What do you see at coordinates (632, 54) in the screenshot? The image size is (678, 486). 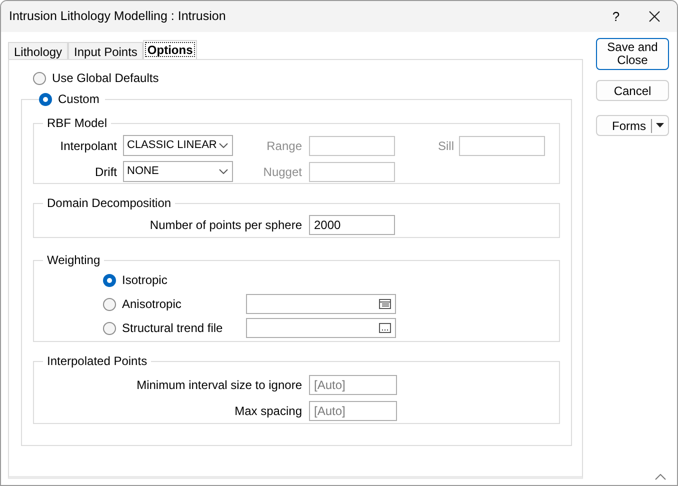 I see `save-button: Save and Close` at bounding box center [632, 54].